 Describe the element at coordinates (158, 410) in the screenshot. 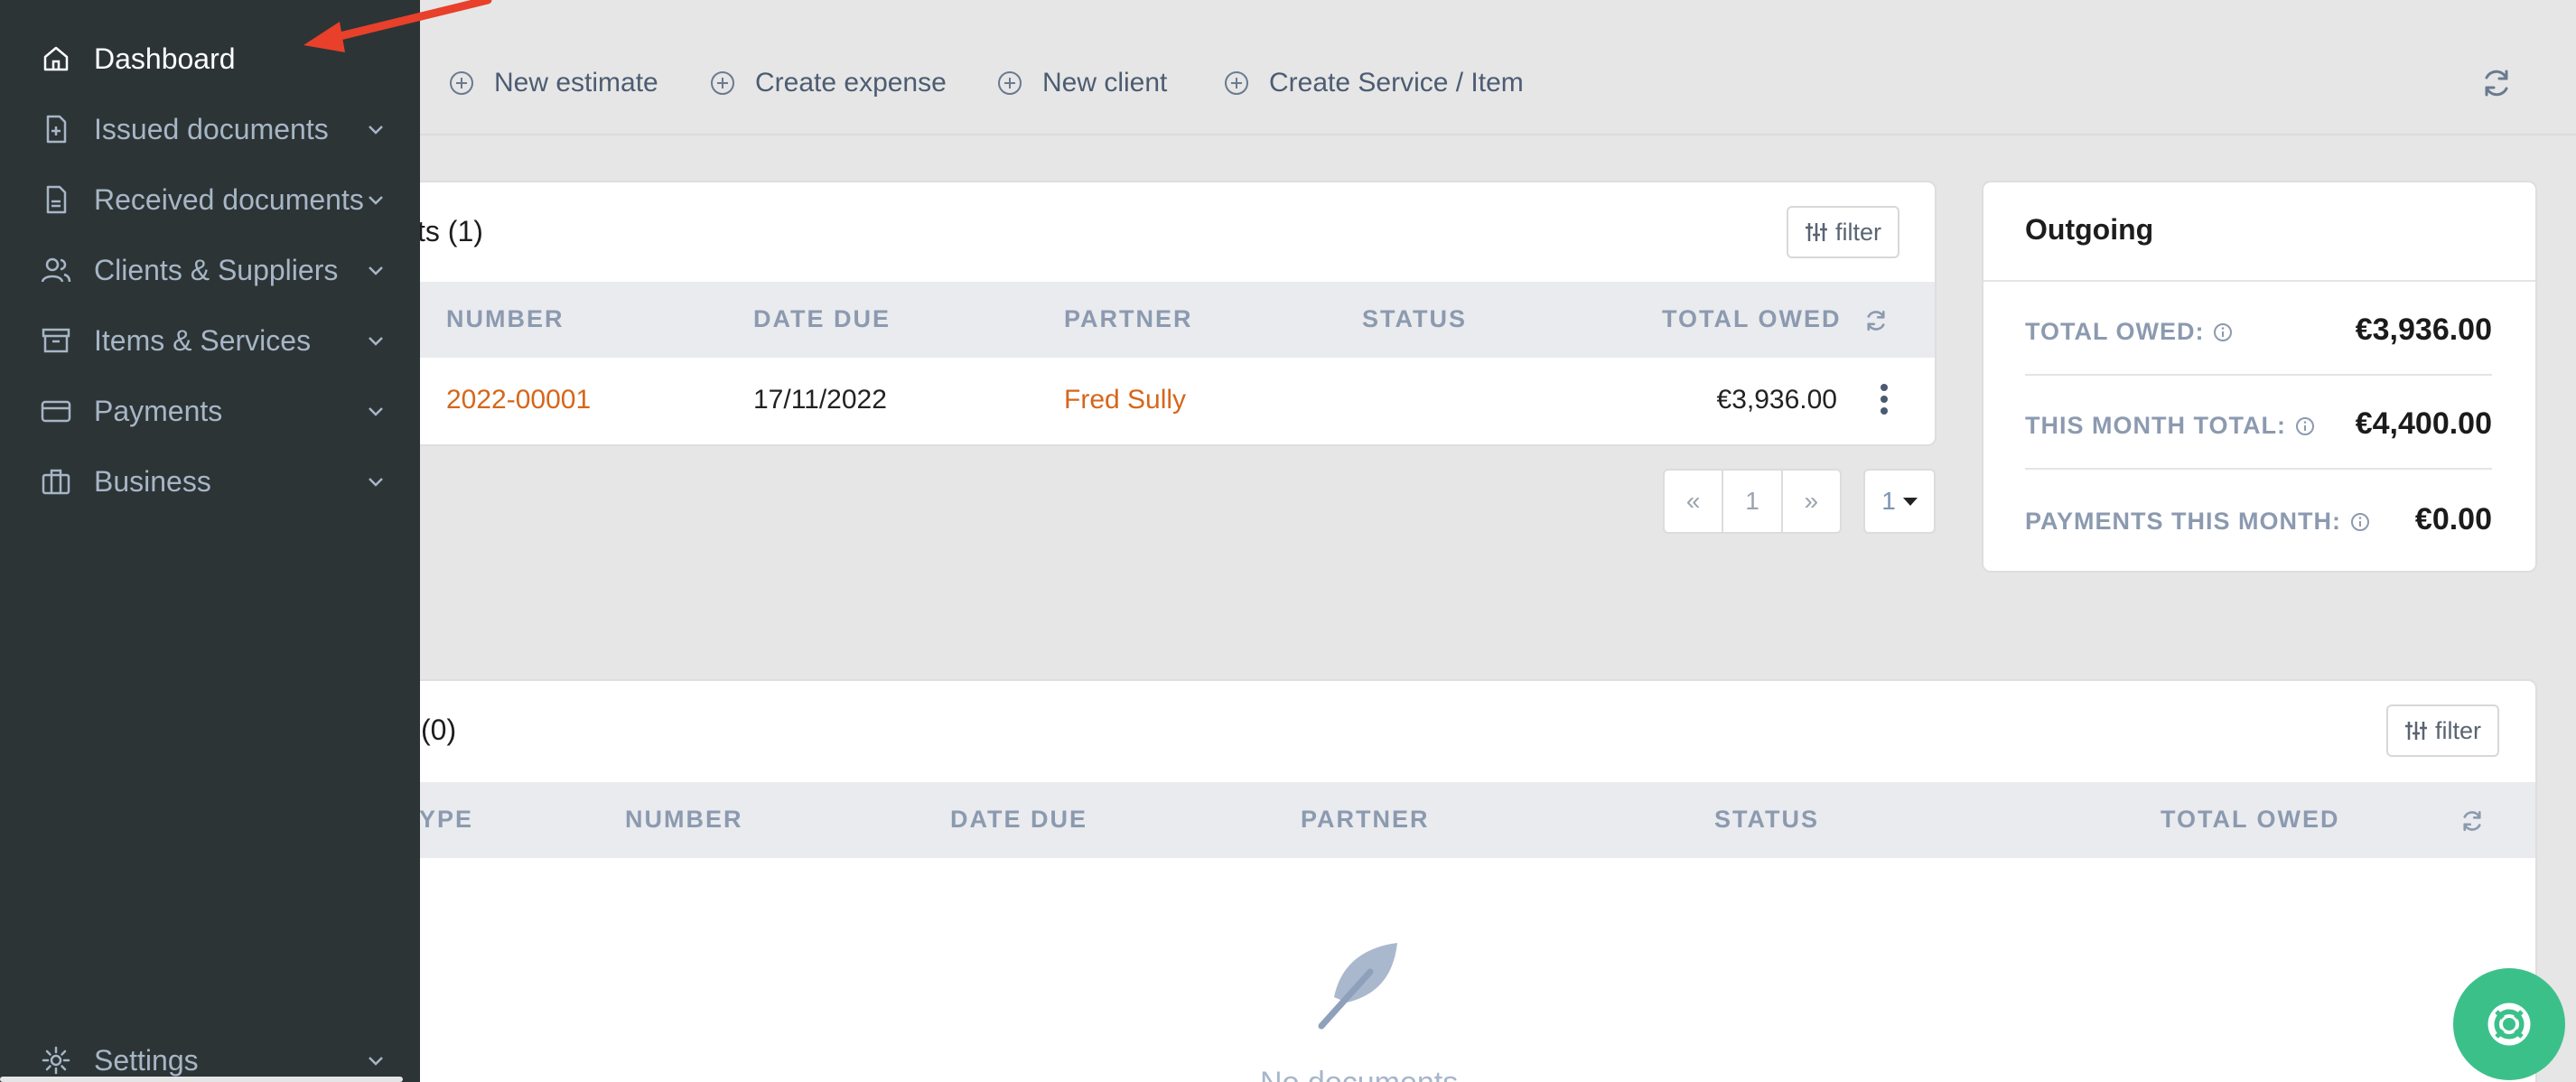

I see `sidebar-item-label: Payments` at that location.